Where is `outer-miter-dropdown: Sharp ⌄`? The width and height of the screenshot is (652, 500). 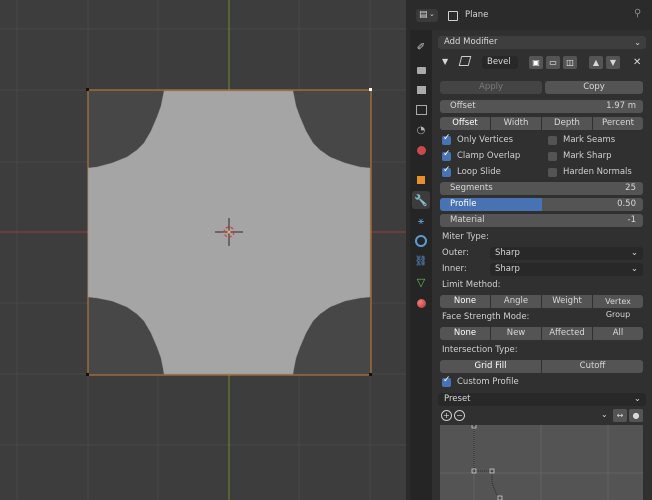 outer-miter-dropdown: Sharp ⌄ is located at coordinates (566, 253).